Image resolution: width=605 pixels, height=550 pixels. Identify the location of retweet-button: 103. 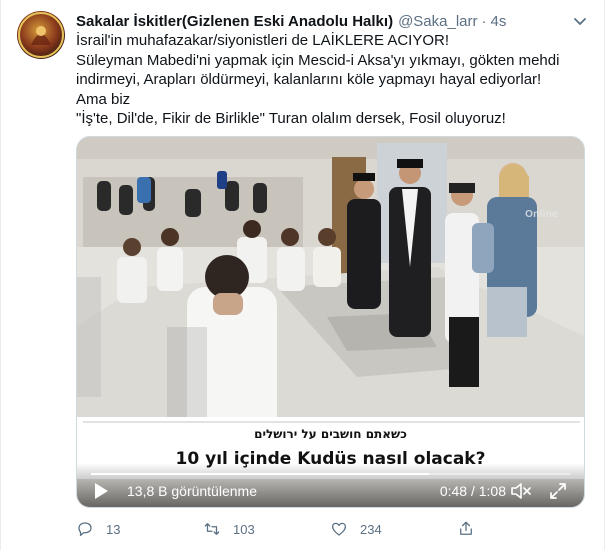
(266, 529).